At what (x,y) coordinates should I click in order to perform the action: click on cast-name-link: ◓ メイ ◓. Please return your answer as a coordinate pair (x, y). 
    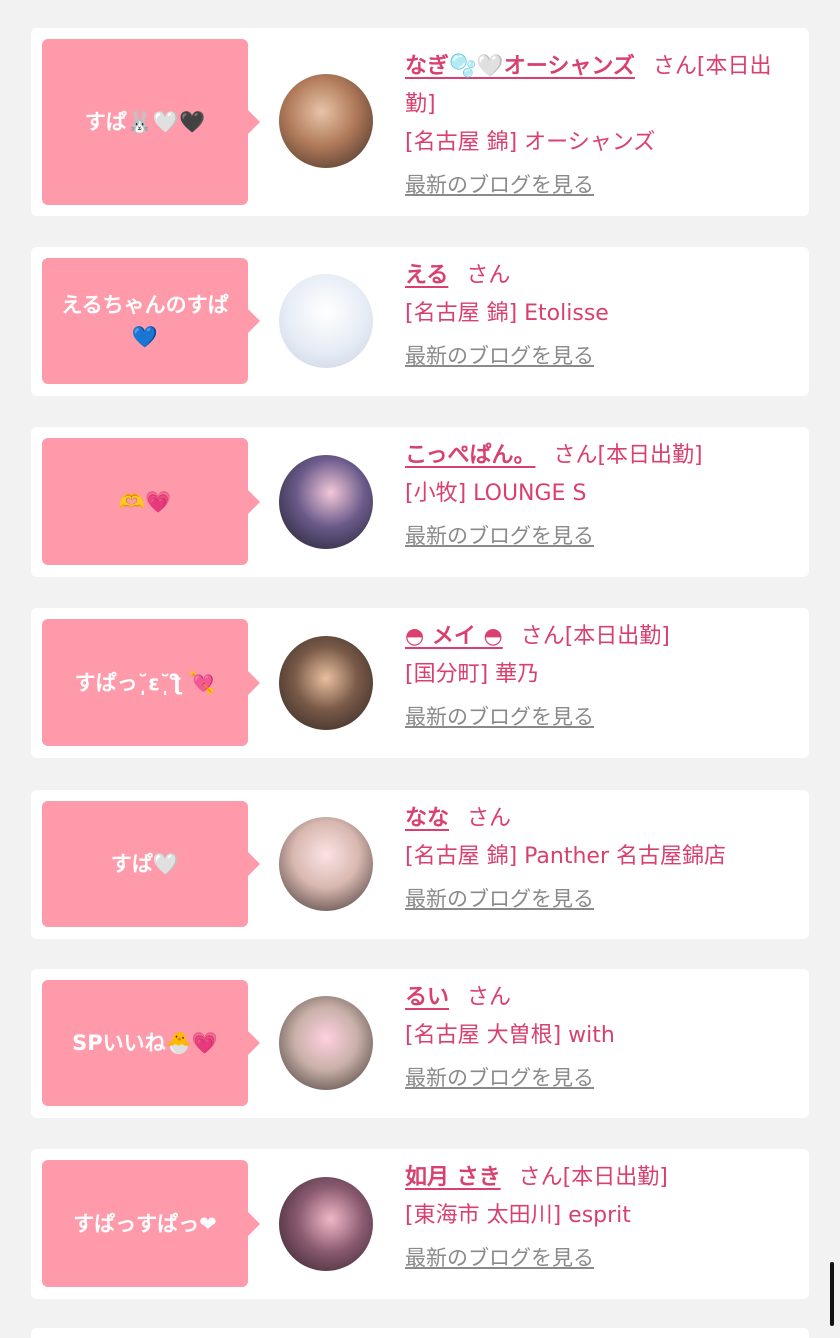
    Looking at the image, I should click on (454, 636).